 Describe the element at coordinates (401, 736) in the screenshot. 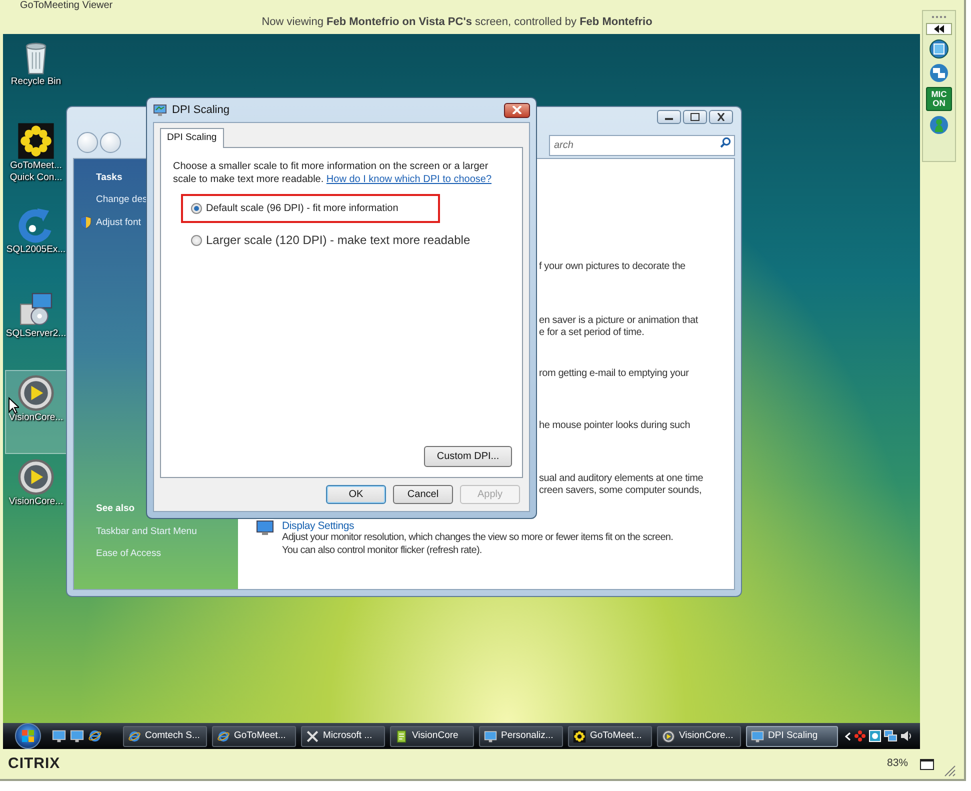

I see `document-icon` at that location.